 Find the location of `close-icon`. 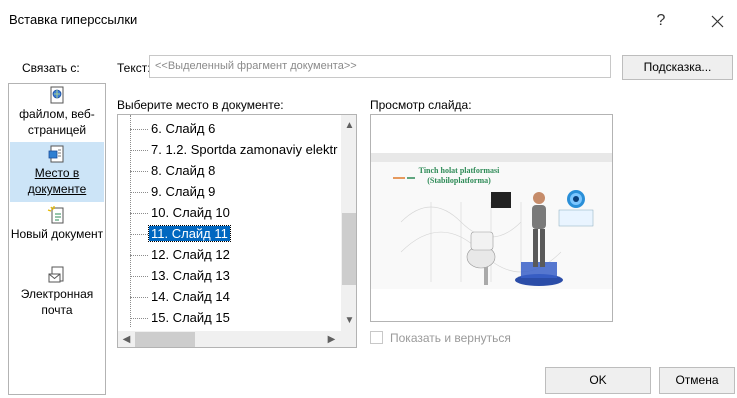

close-icon is located at coordinates (717, 21).